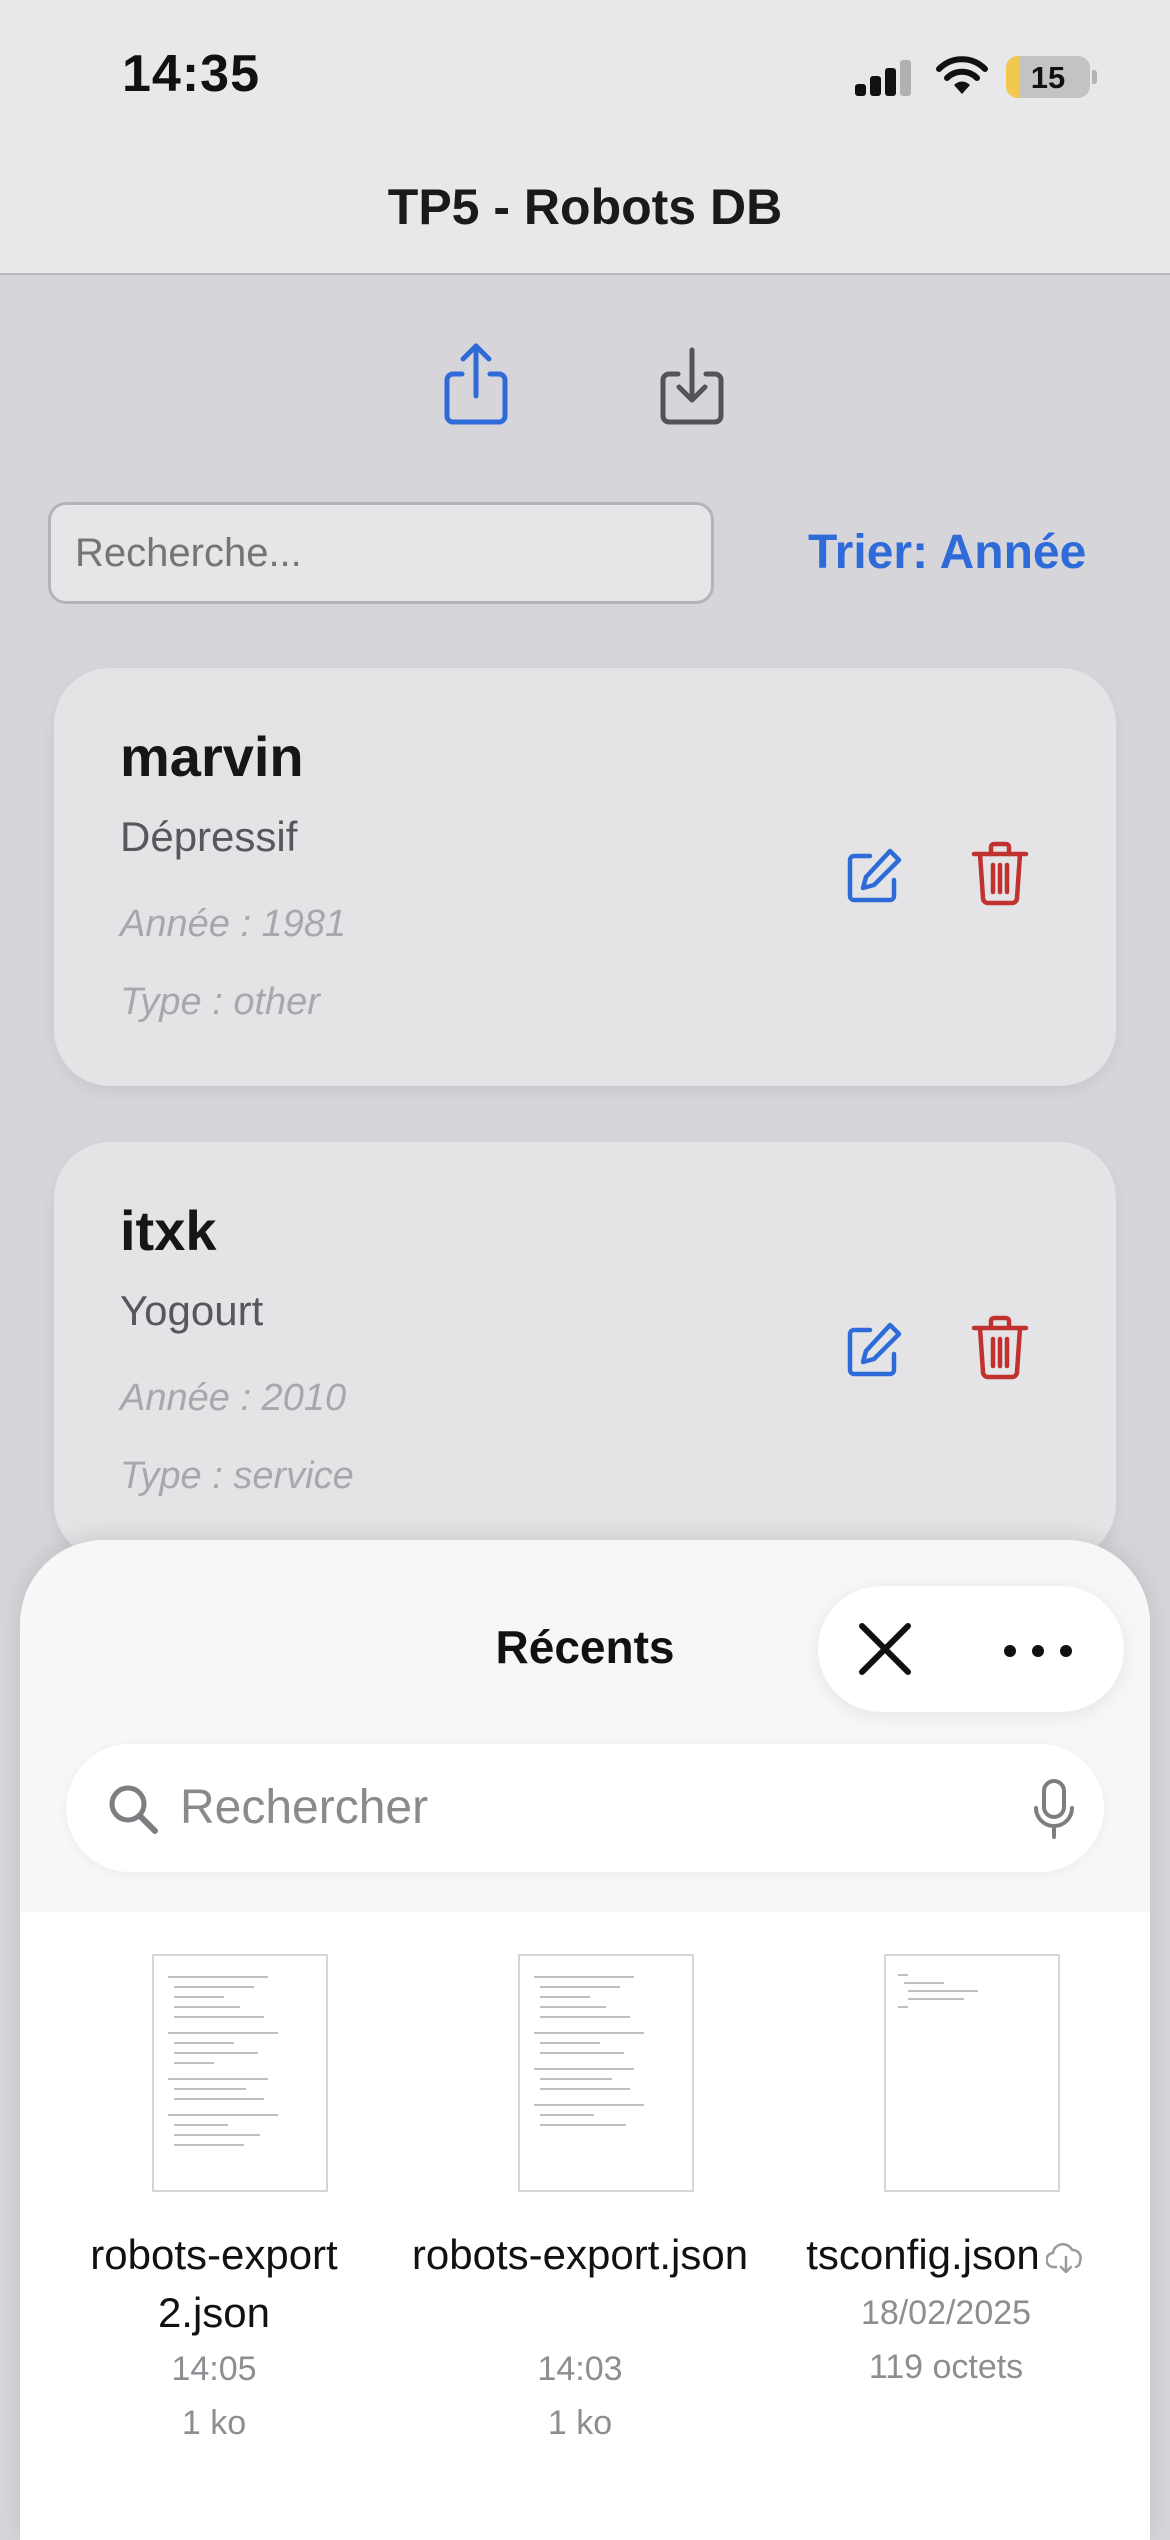  I want to click on battery-icon: 15, so click(1048, 77).